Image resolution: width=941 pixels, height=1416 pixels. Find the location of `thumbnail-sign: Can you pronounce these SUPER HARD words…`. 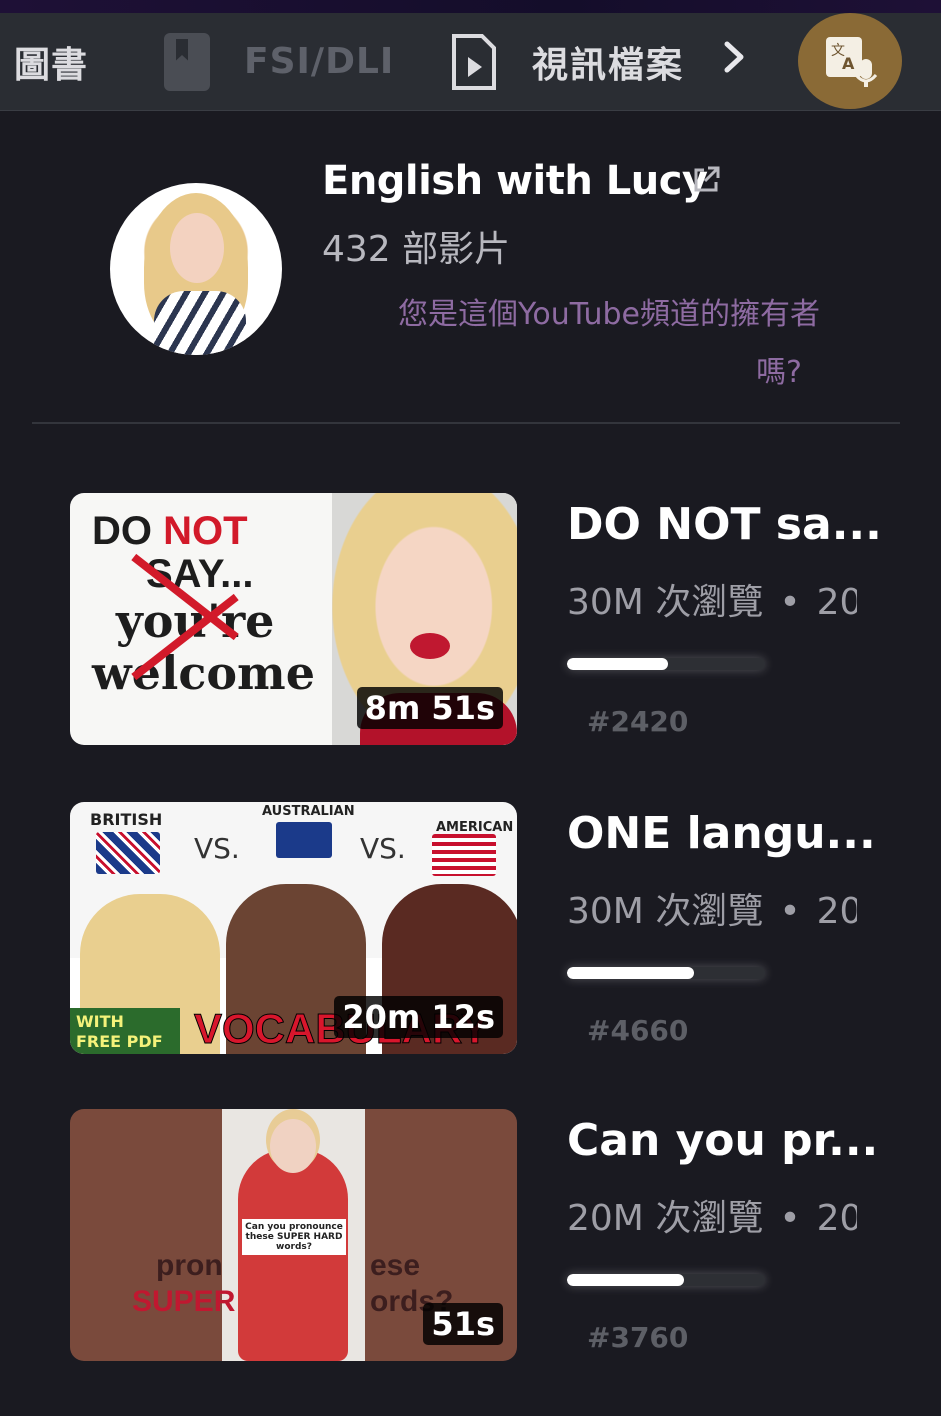

thumbnail-sign: Can you pronounce these SUPER HARD words… is located at coordinates (294, 1237).